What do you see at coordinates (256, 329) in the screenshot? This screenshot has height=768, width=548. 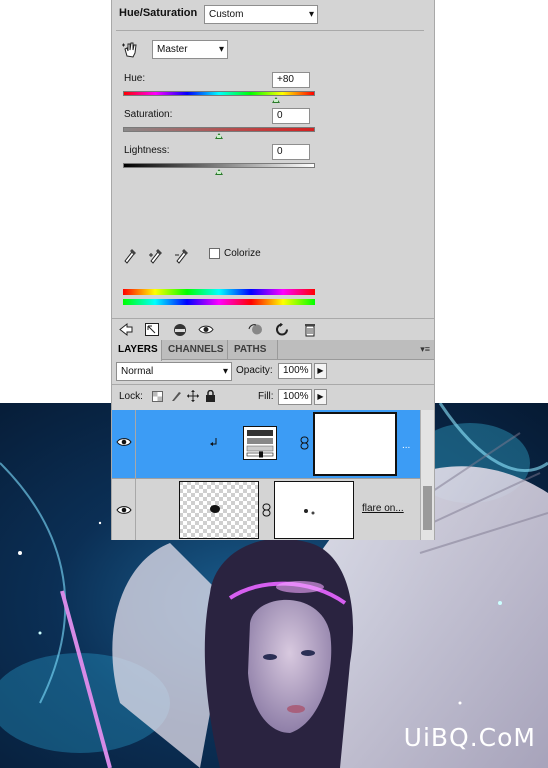 I see `view-previous-state-icon` at bounding box center [256, 329].